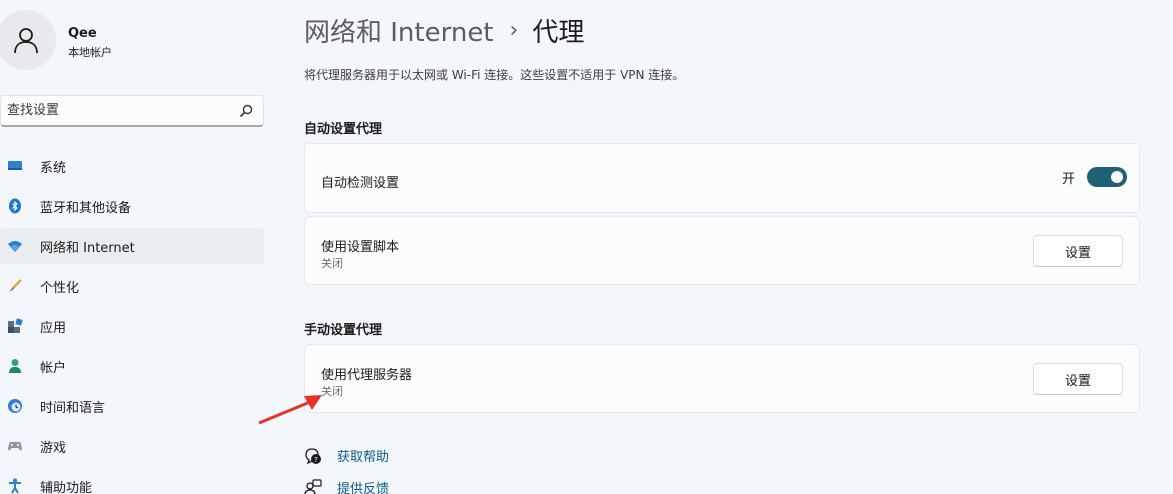 Image resolution: width=1173 pixels, height=494 pixels. What do you see at coordinates (399, 30) in the screenshot?
I see `breadcrumb-parent: 网络和 Internet` at bounding box center [399, 30].